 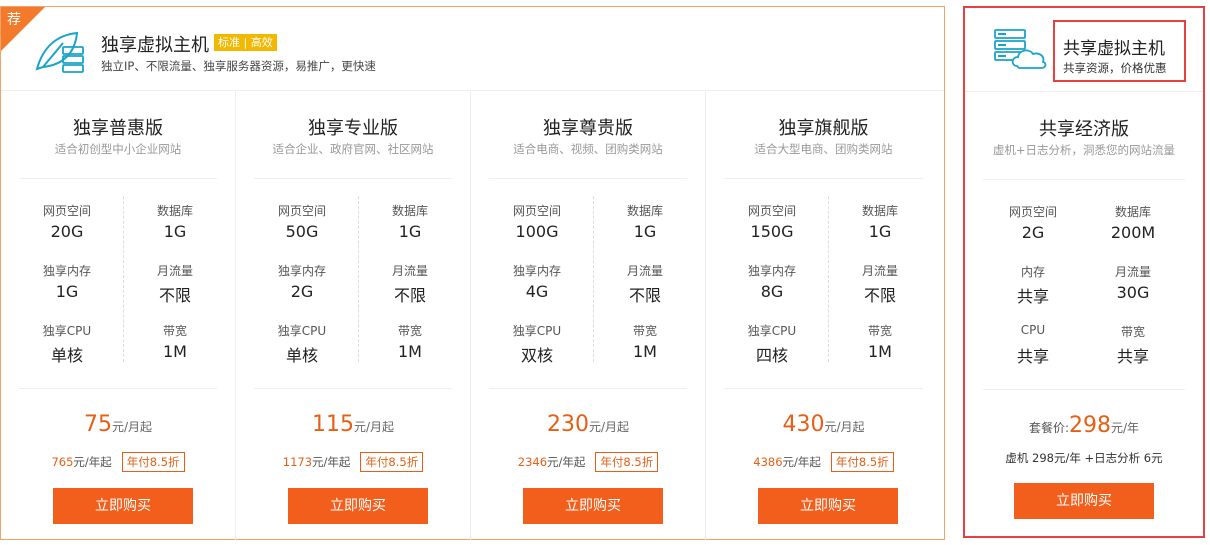 What do you see at coordinates (1084, 458) in the screenshot?
I see `package-detail: 虚机 298元/年 +日志分析 6元` at bounding box center [1084, 458].